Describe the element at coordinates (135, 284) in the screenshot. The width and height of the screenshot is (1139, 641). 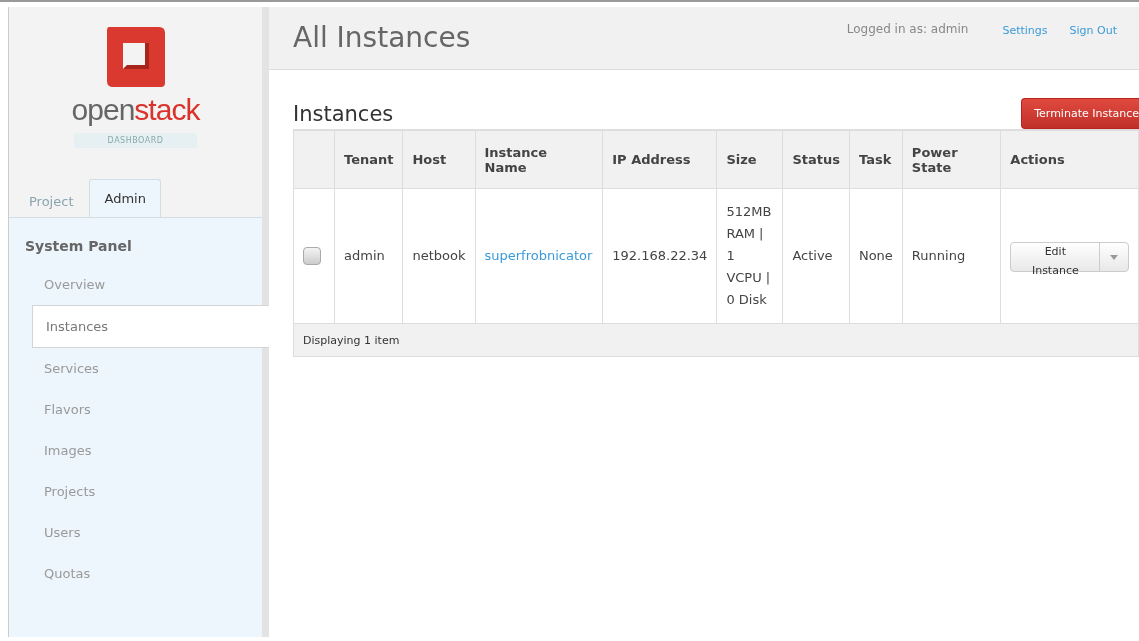
I see `nav-item: Overview` at that location.